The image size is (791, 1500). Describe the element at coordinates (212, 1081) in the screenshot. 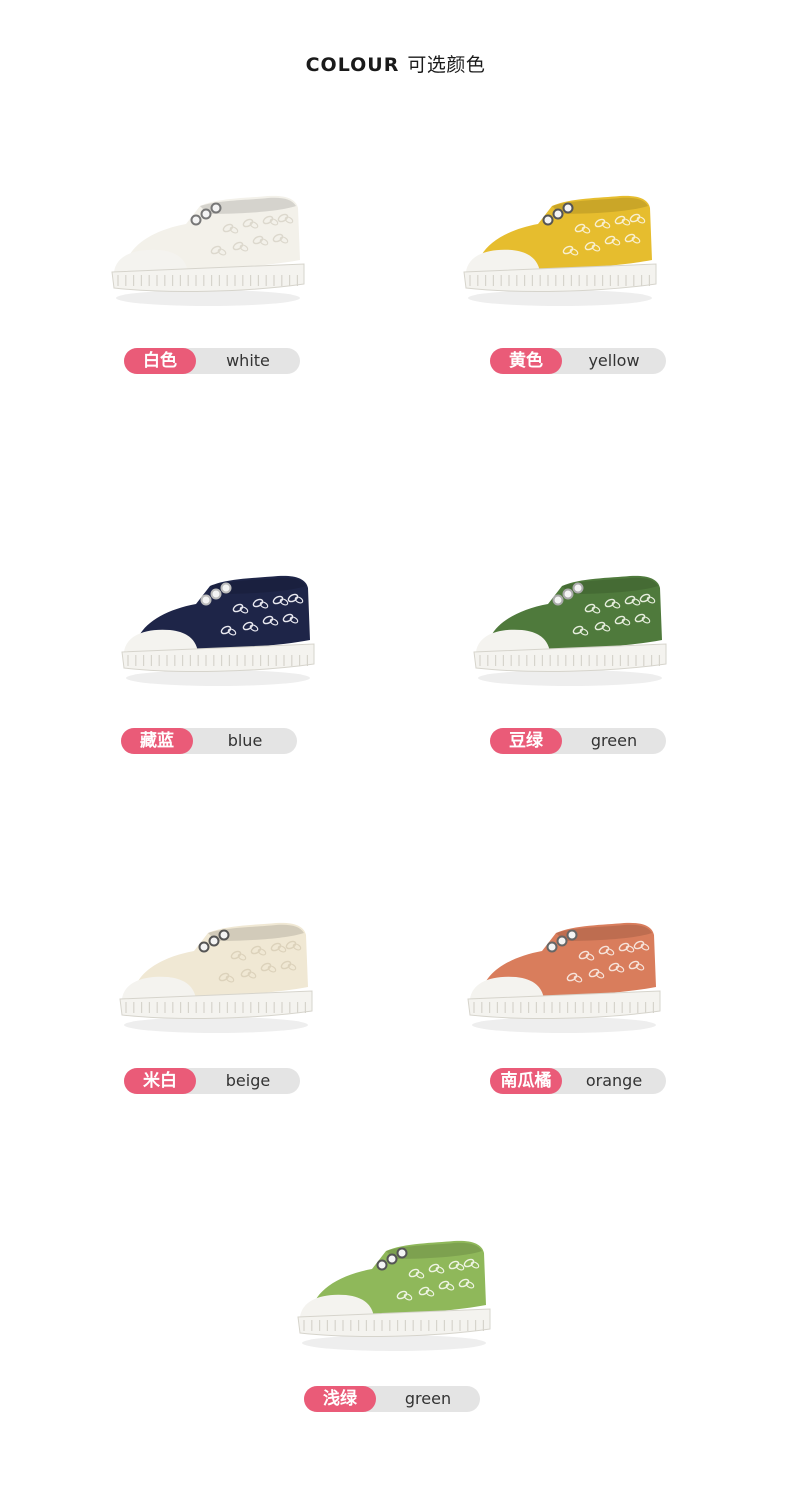

I see `color-tag-beige: 米白 beige` at that location.